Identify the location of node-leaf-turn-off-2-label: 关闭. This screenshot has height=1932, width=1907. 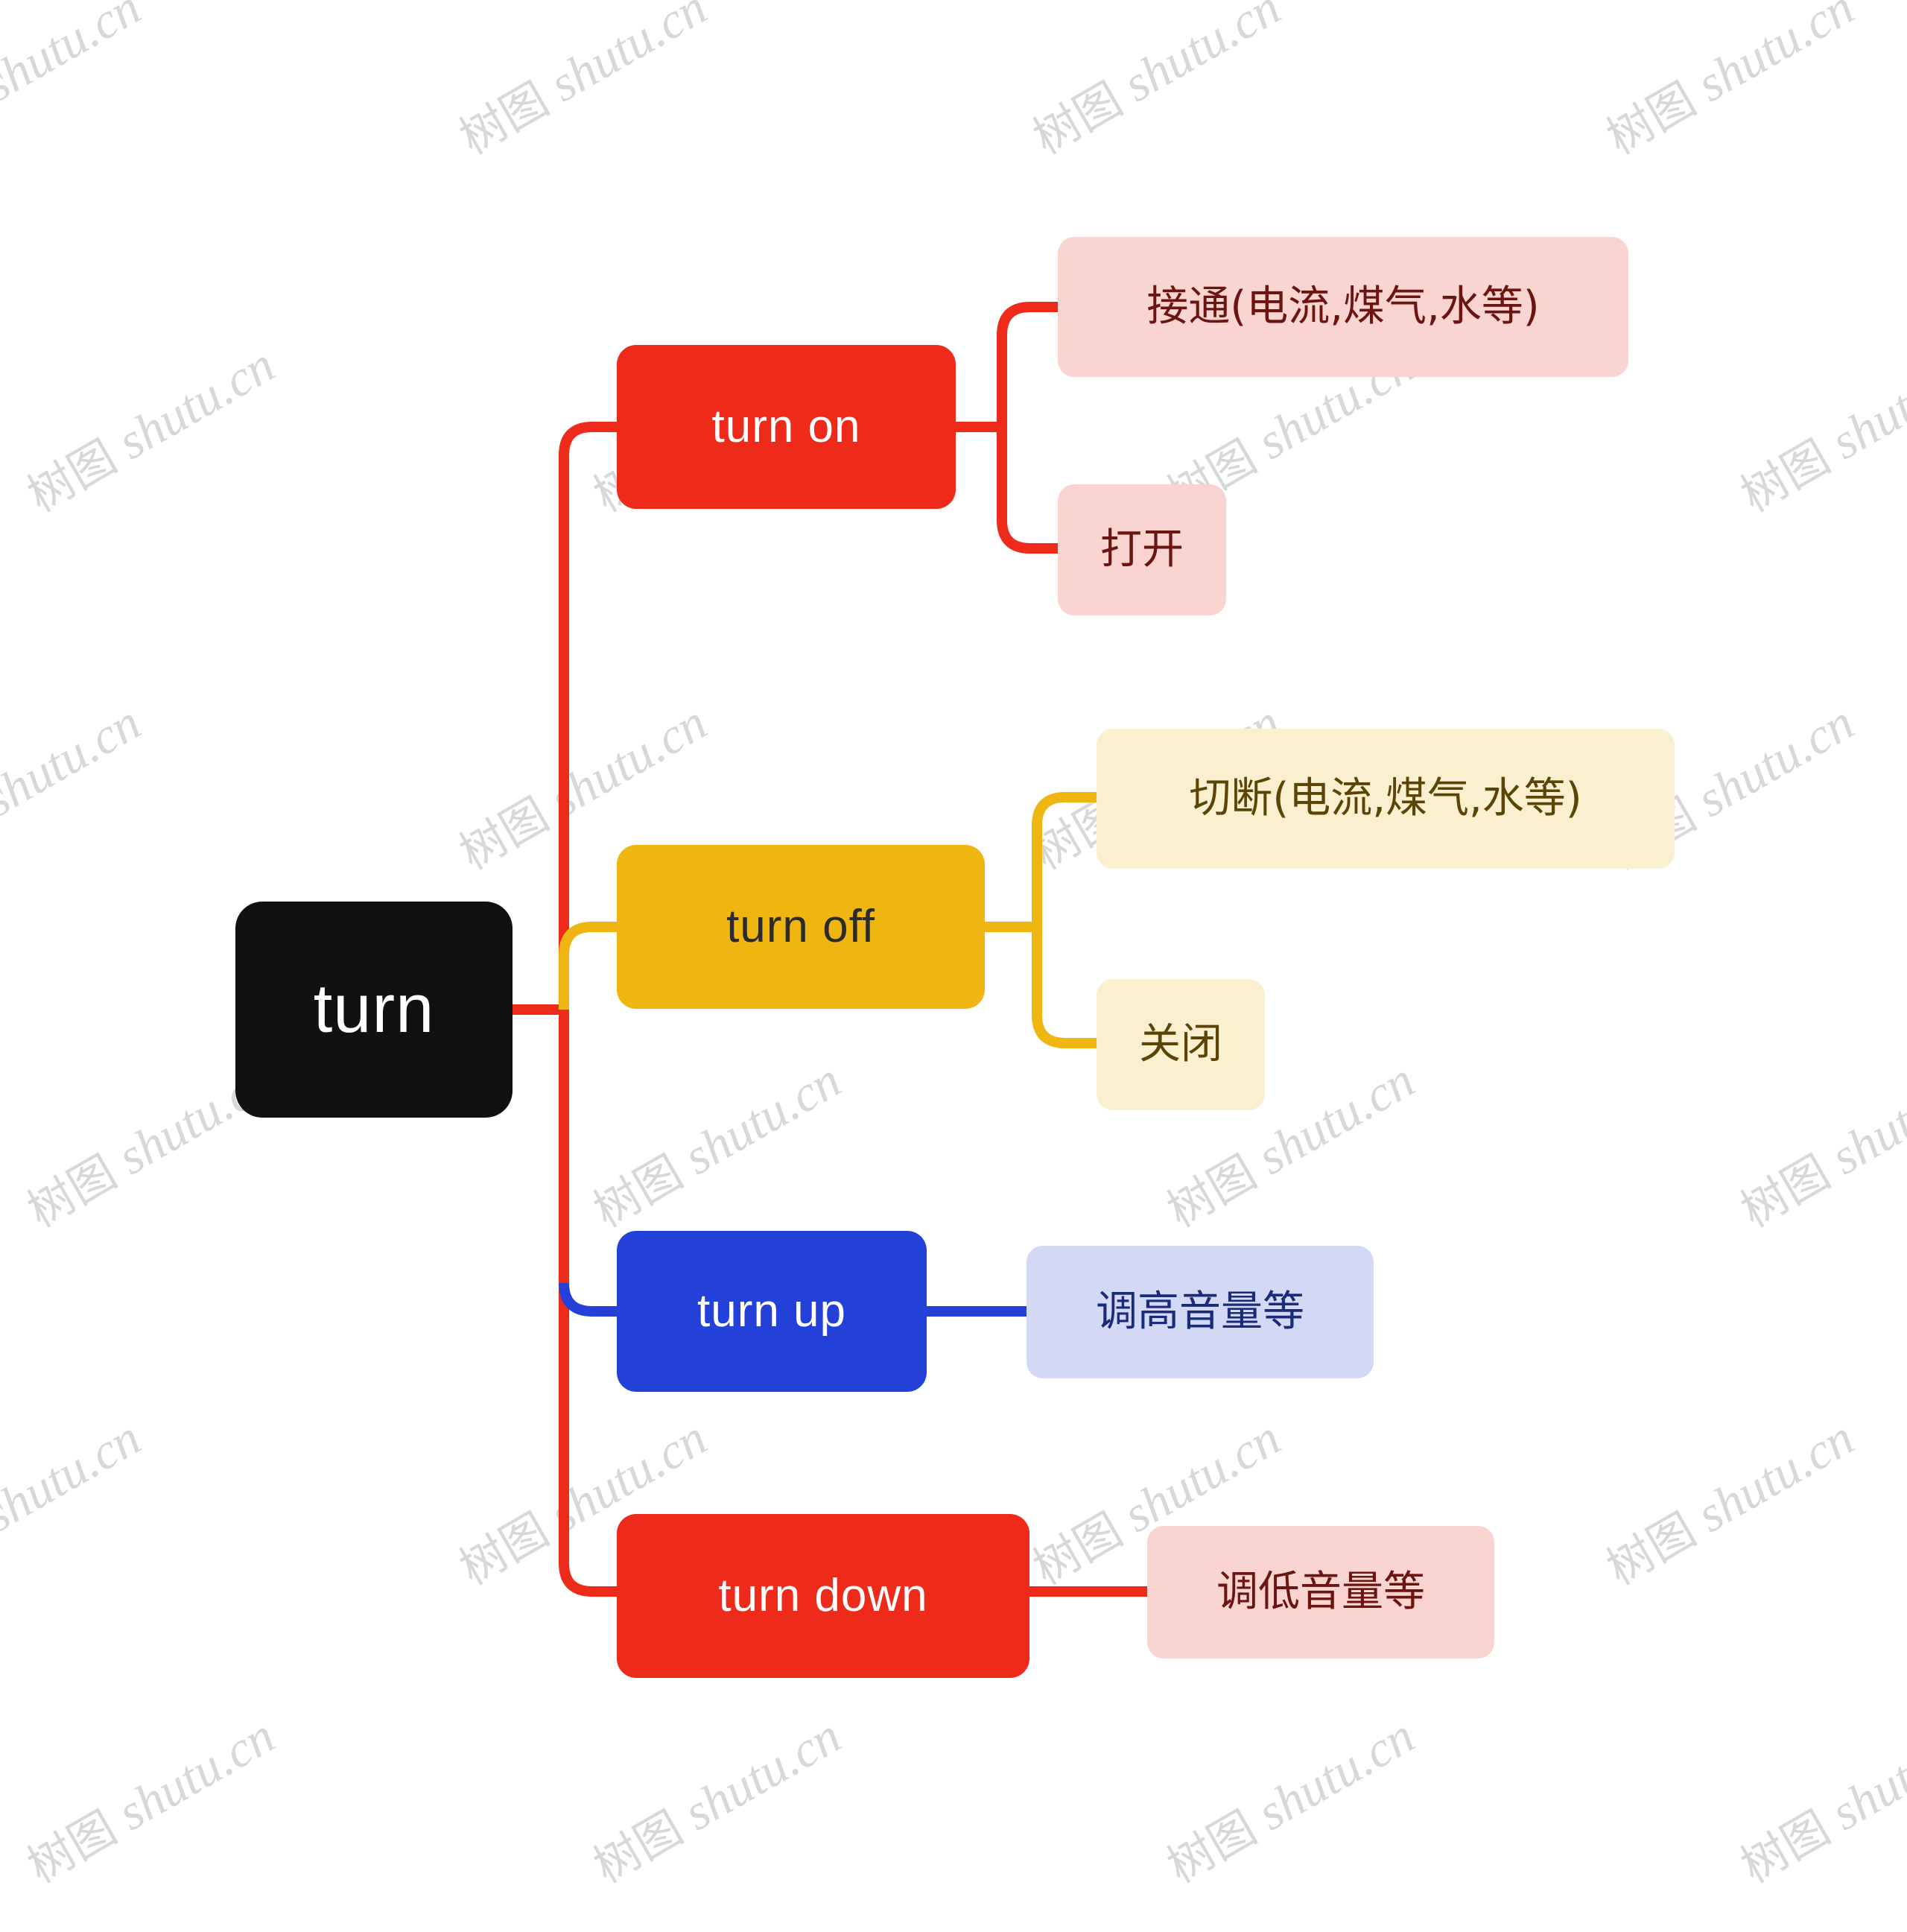
(1180, 1043).